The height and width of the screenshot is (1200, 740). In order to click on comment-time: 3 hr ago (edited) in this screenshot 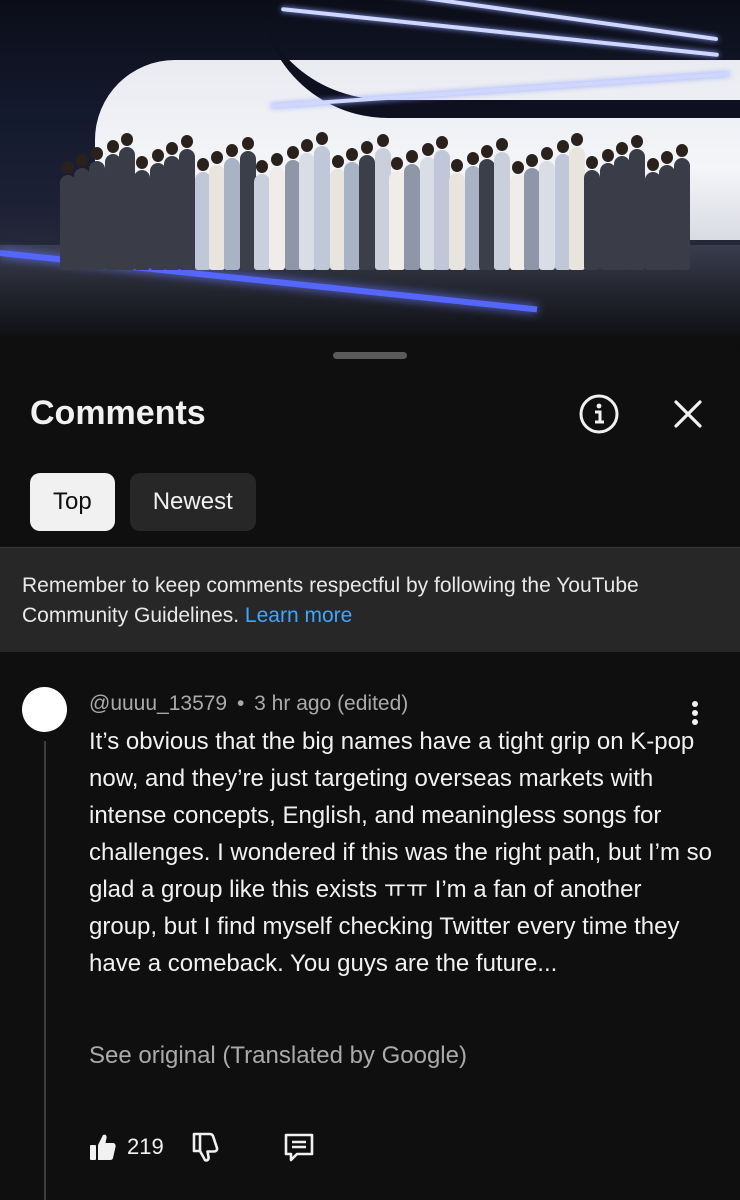, I will do `click(331, 703)`.